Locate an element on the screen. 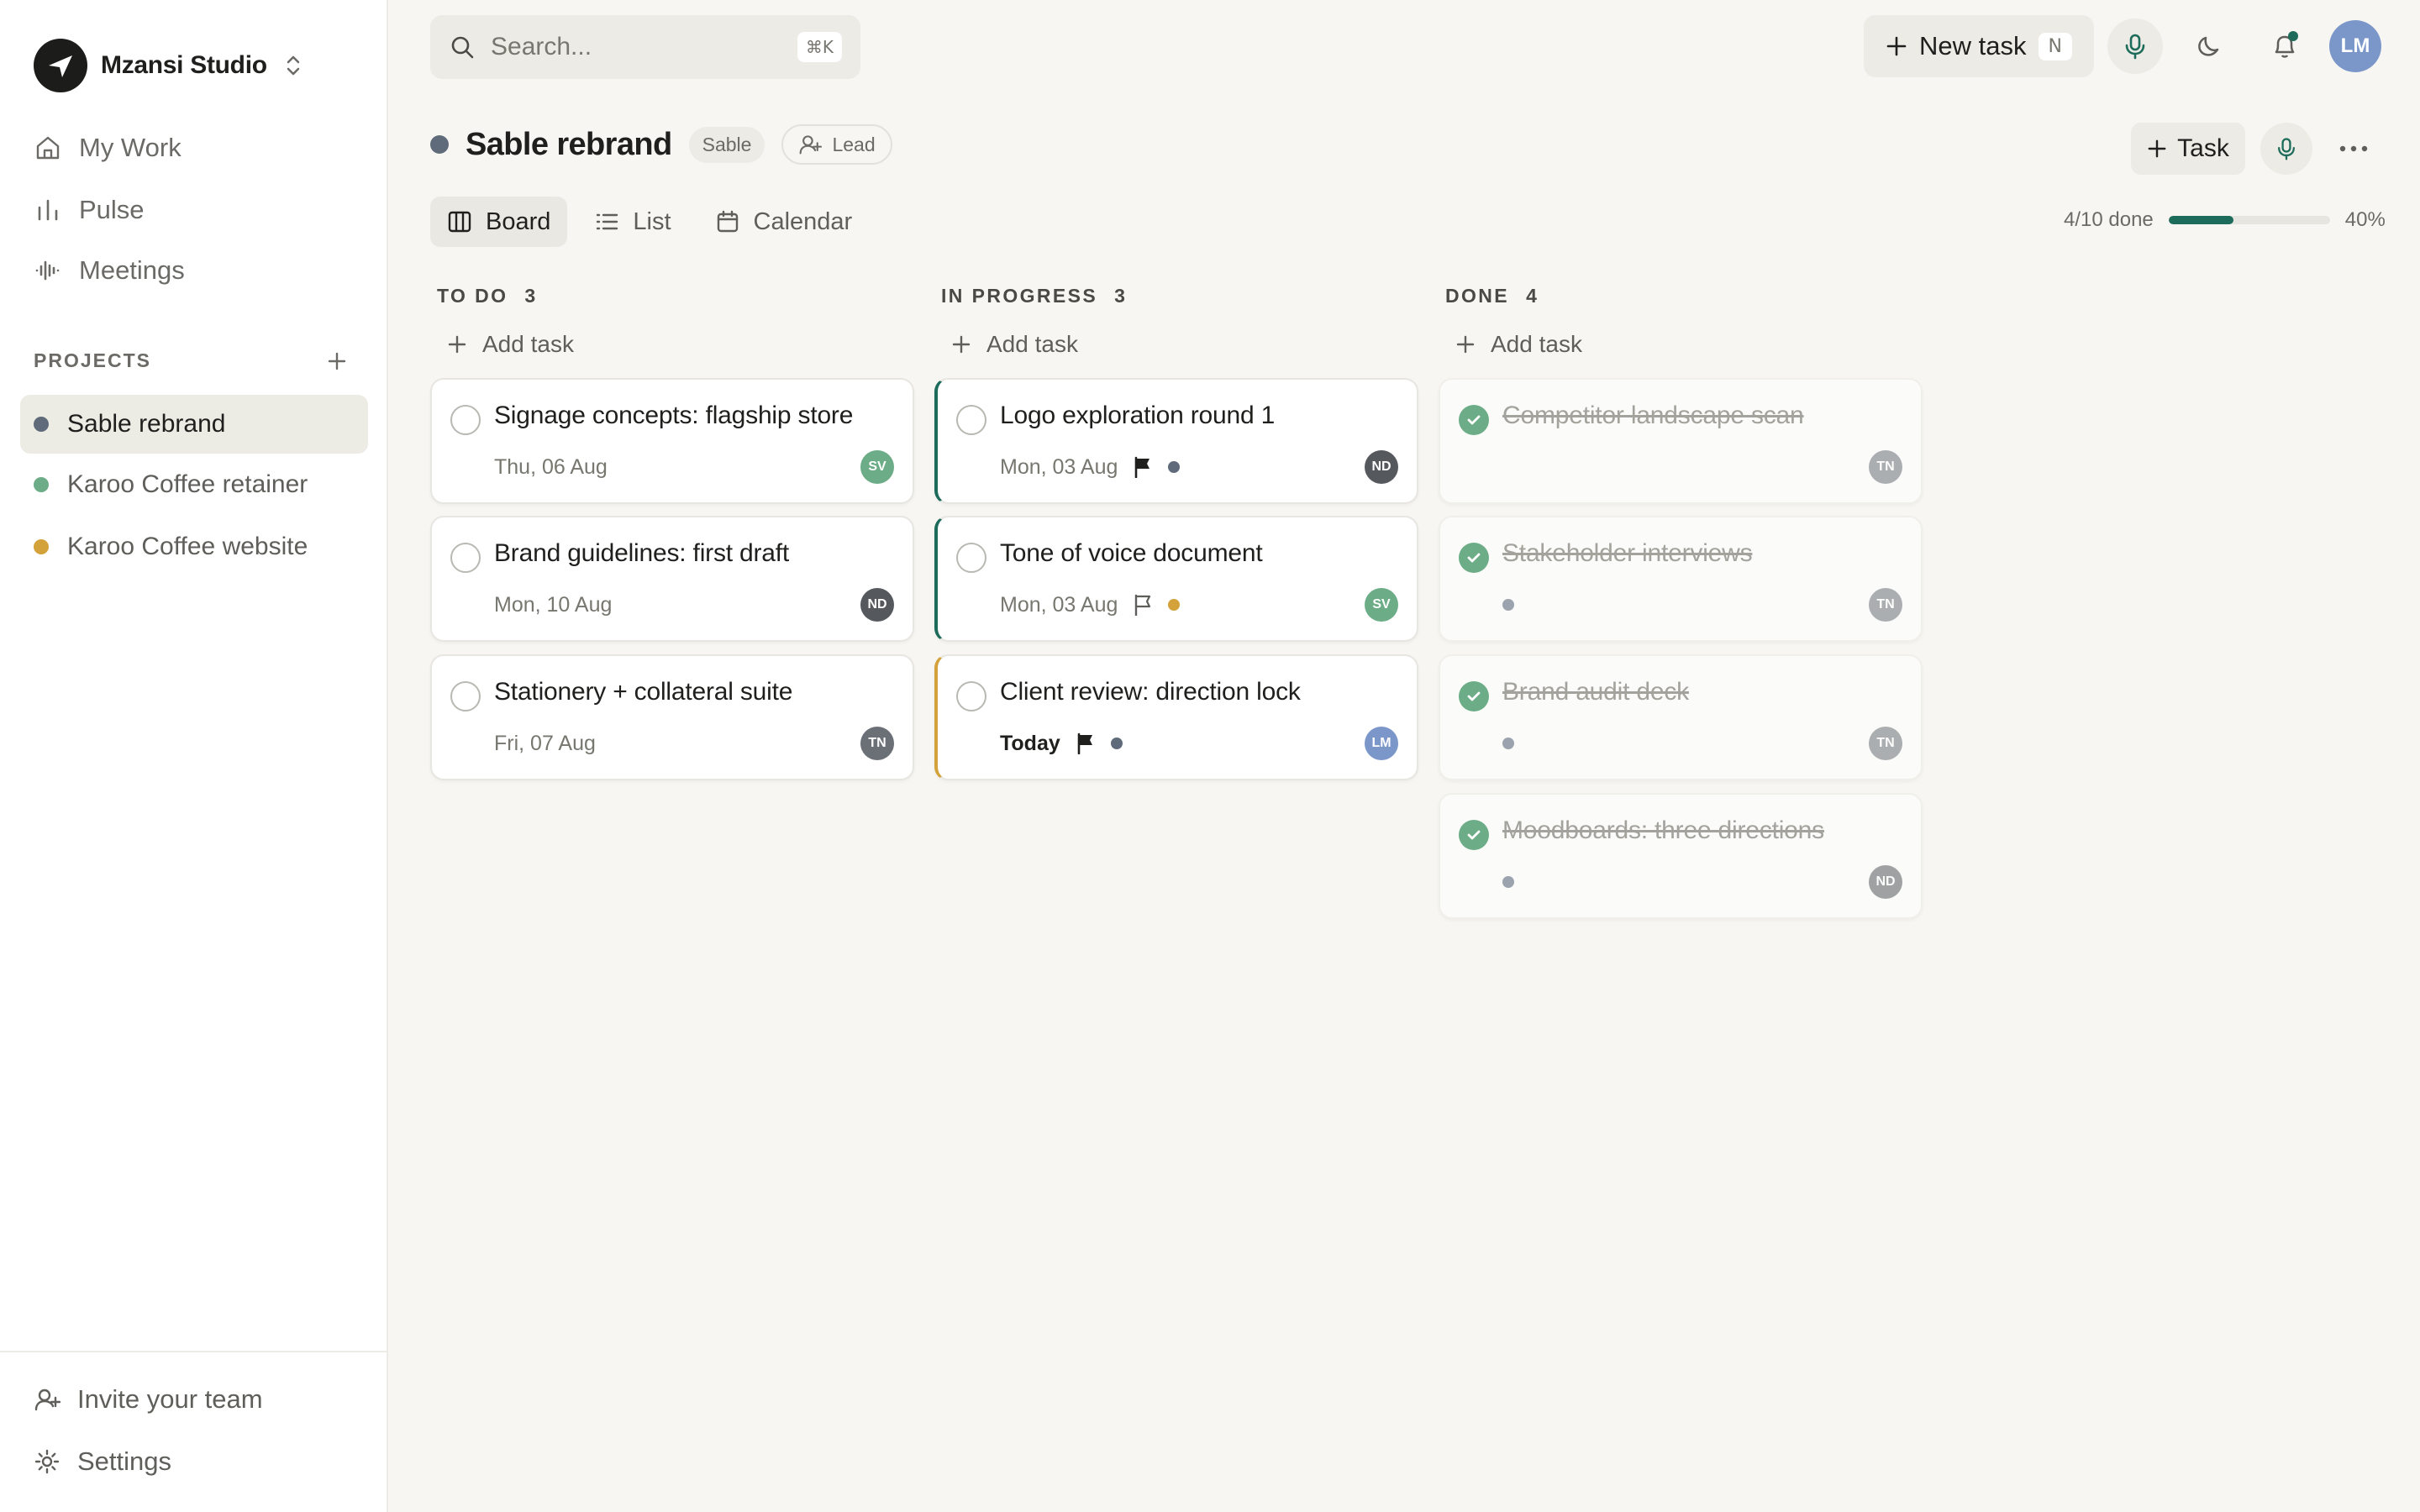  assignee-avatar: LM is located at coordinates (1381, 743).